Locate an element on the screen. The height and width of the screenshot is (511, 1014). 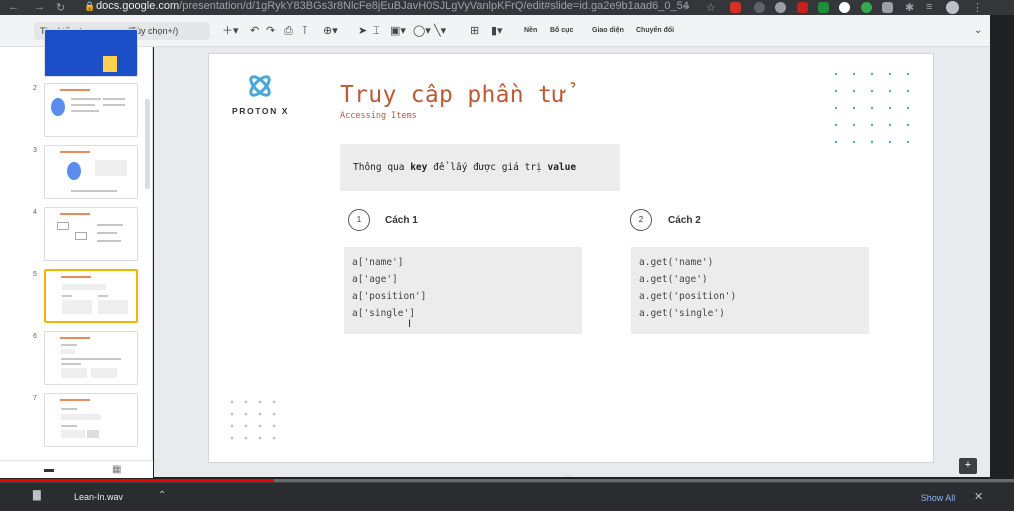
image-icon: ▣▾ is located at coordinates (398, 31).